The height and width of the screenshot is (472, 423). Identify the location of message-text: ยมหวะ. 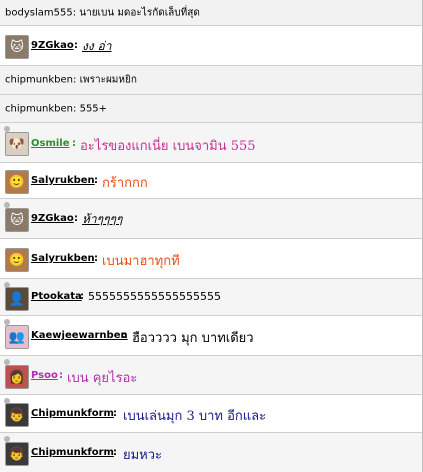
(143, 455).